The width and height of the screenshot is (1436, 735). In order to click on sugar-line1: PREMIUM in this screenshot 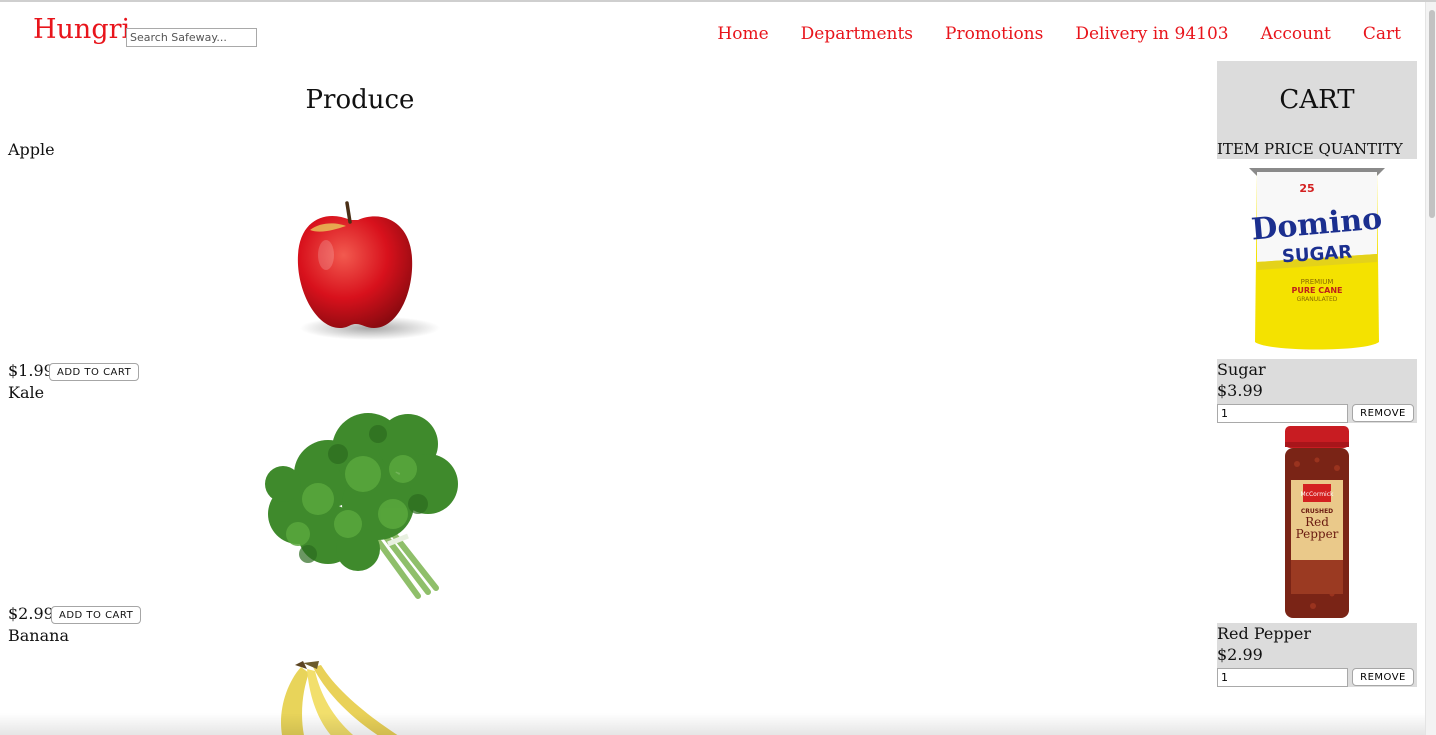, I will do `click(1317, 282)`.